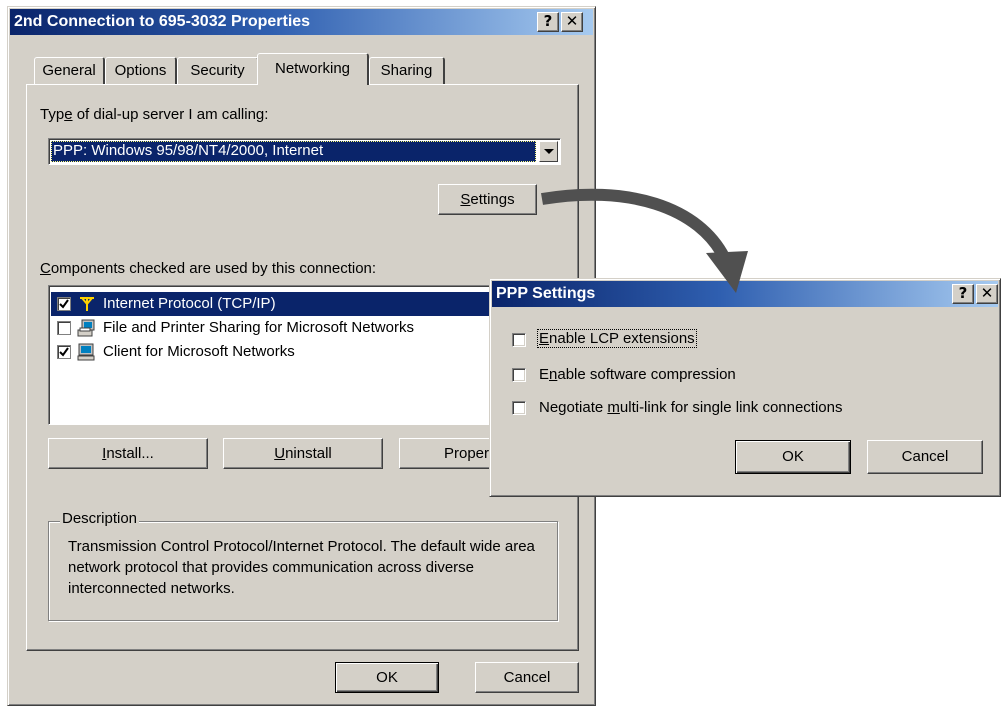 The width and height of the screenshot is (1004, 711). What do you see at coordinates (487, 199) in the screenshot?
I see `settings-button: Settings` at bounding box center [487, 199].